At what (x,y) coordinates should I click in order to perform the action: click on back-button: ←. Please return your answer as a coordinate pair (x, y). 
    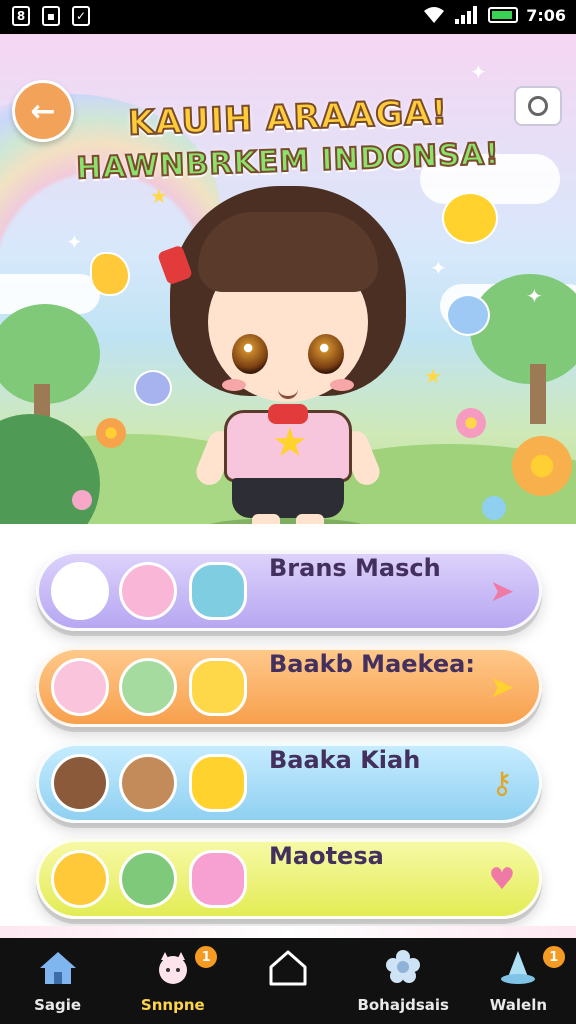
    Looking at the image, I should click on (43, 111).